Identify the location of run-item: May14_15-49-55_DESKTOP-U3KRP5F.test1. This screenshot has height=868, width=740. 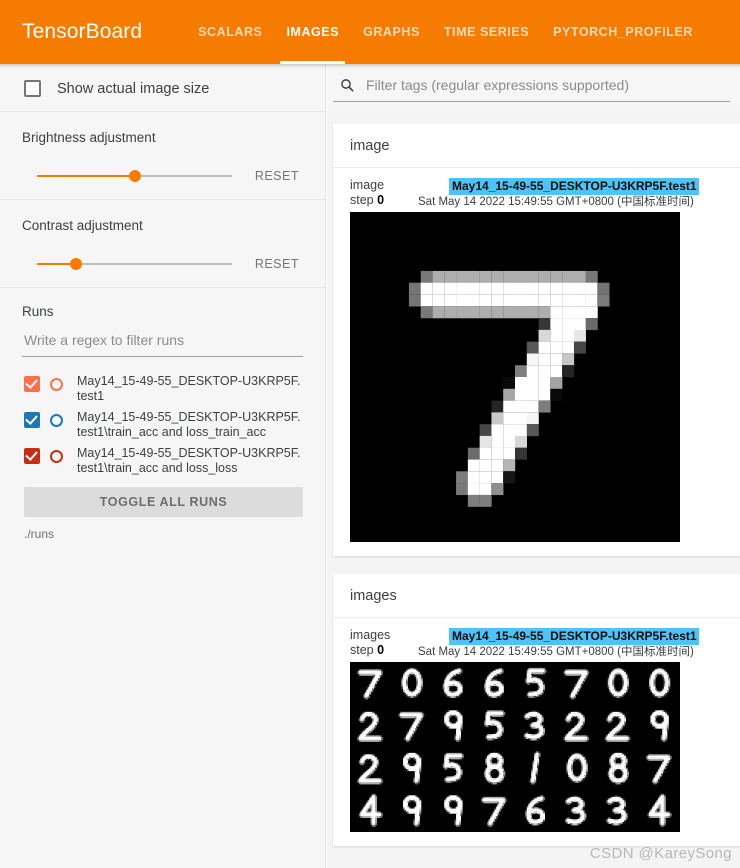
(162, 389).